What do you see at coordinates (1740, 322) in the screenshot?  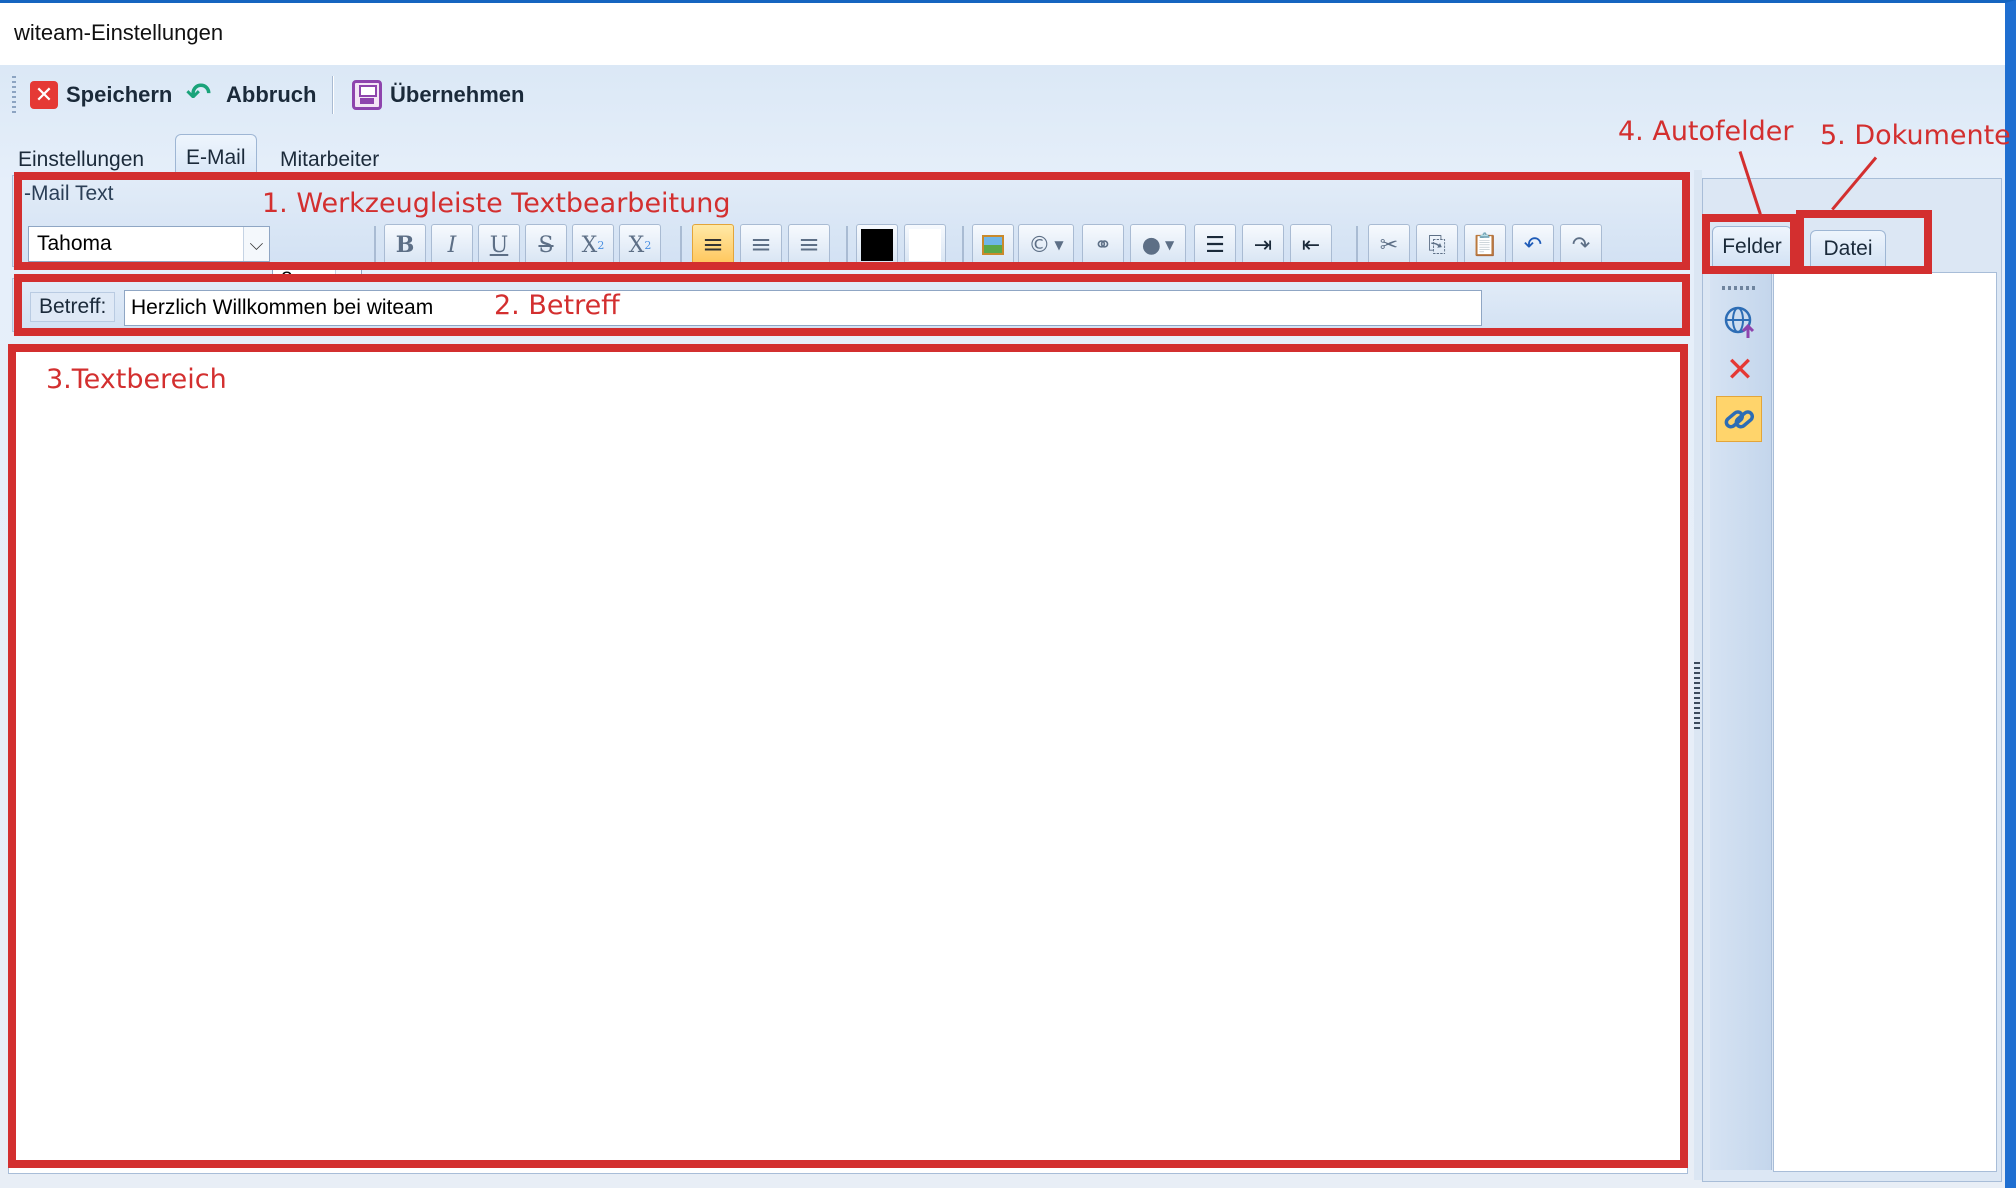 I see `globe-upload-icon` at bounding box center [1740, 322].